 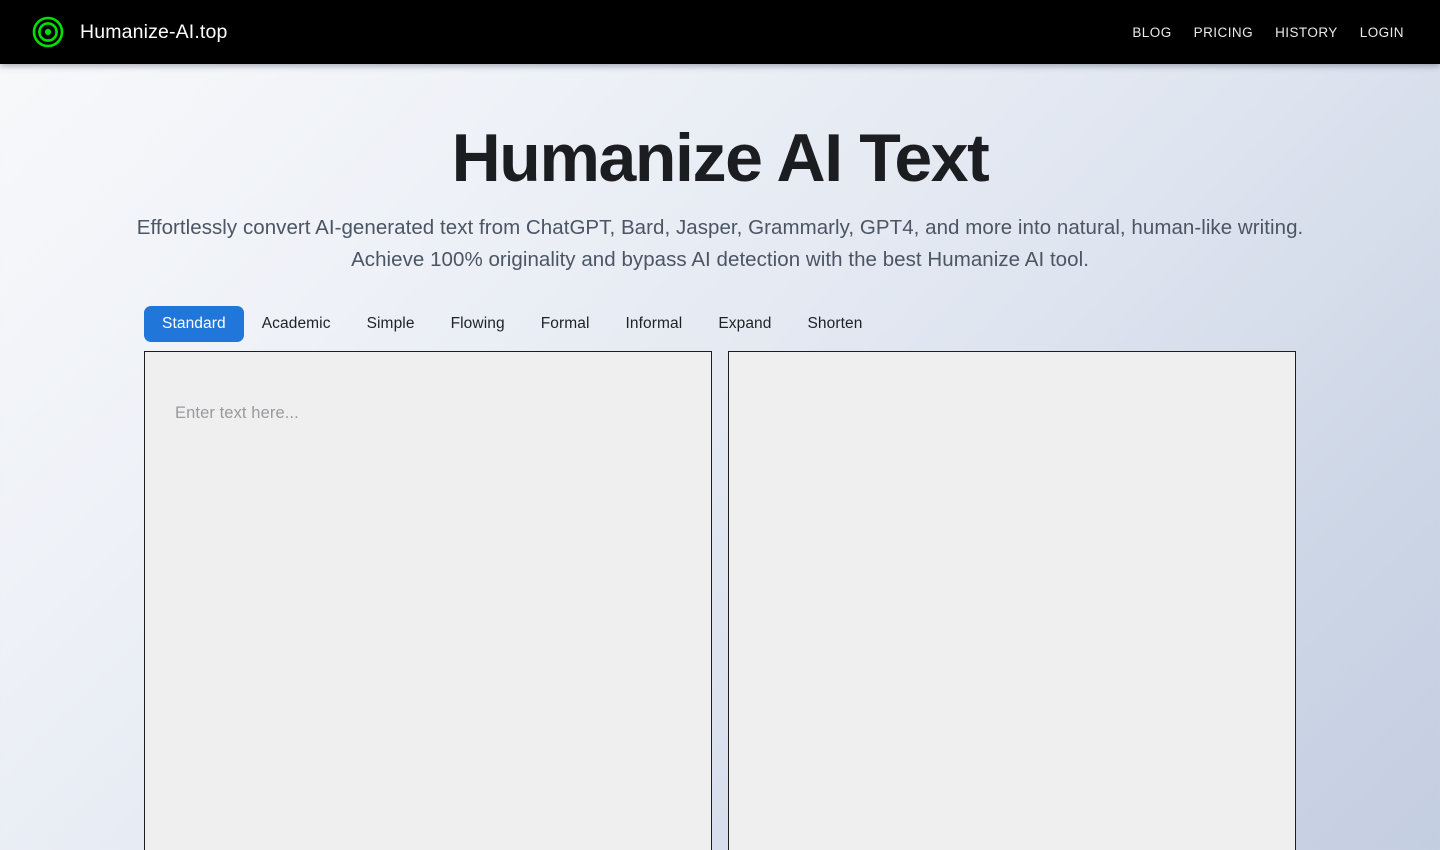 I want to click on tab-formal: Formal, so click(x=565, y=324).